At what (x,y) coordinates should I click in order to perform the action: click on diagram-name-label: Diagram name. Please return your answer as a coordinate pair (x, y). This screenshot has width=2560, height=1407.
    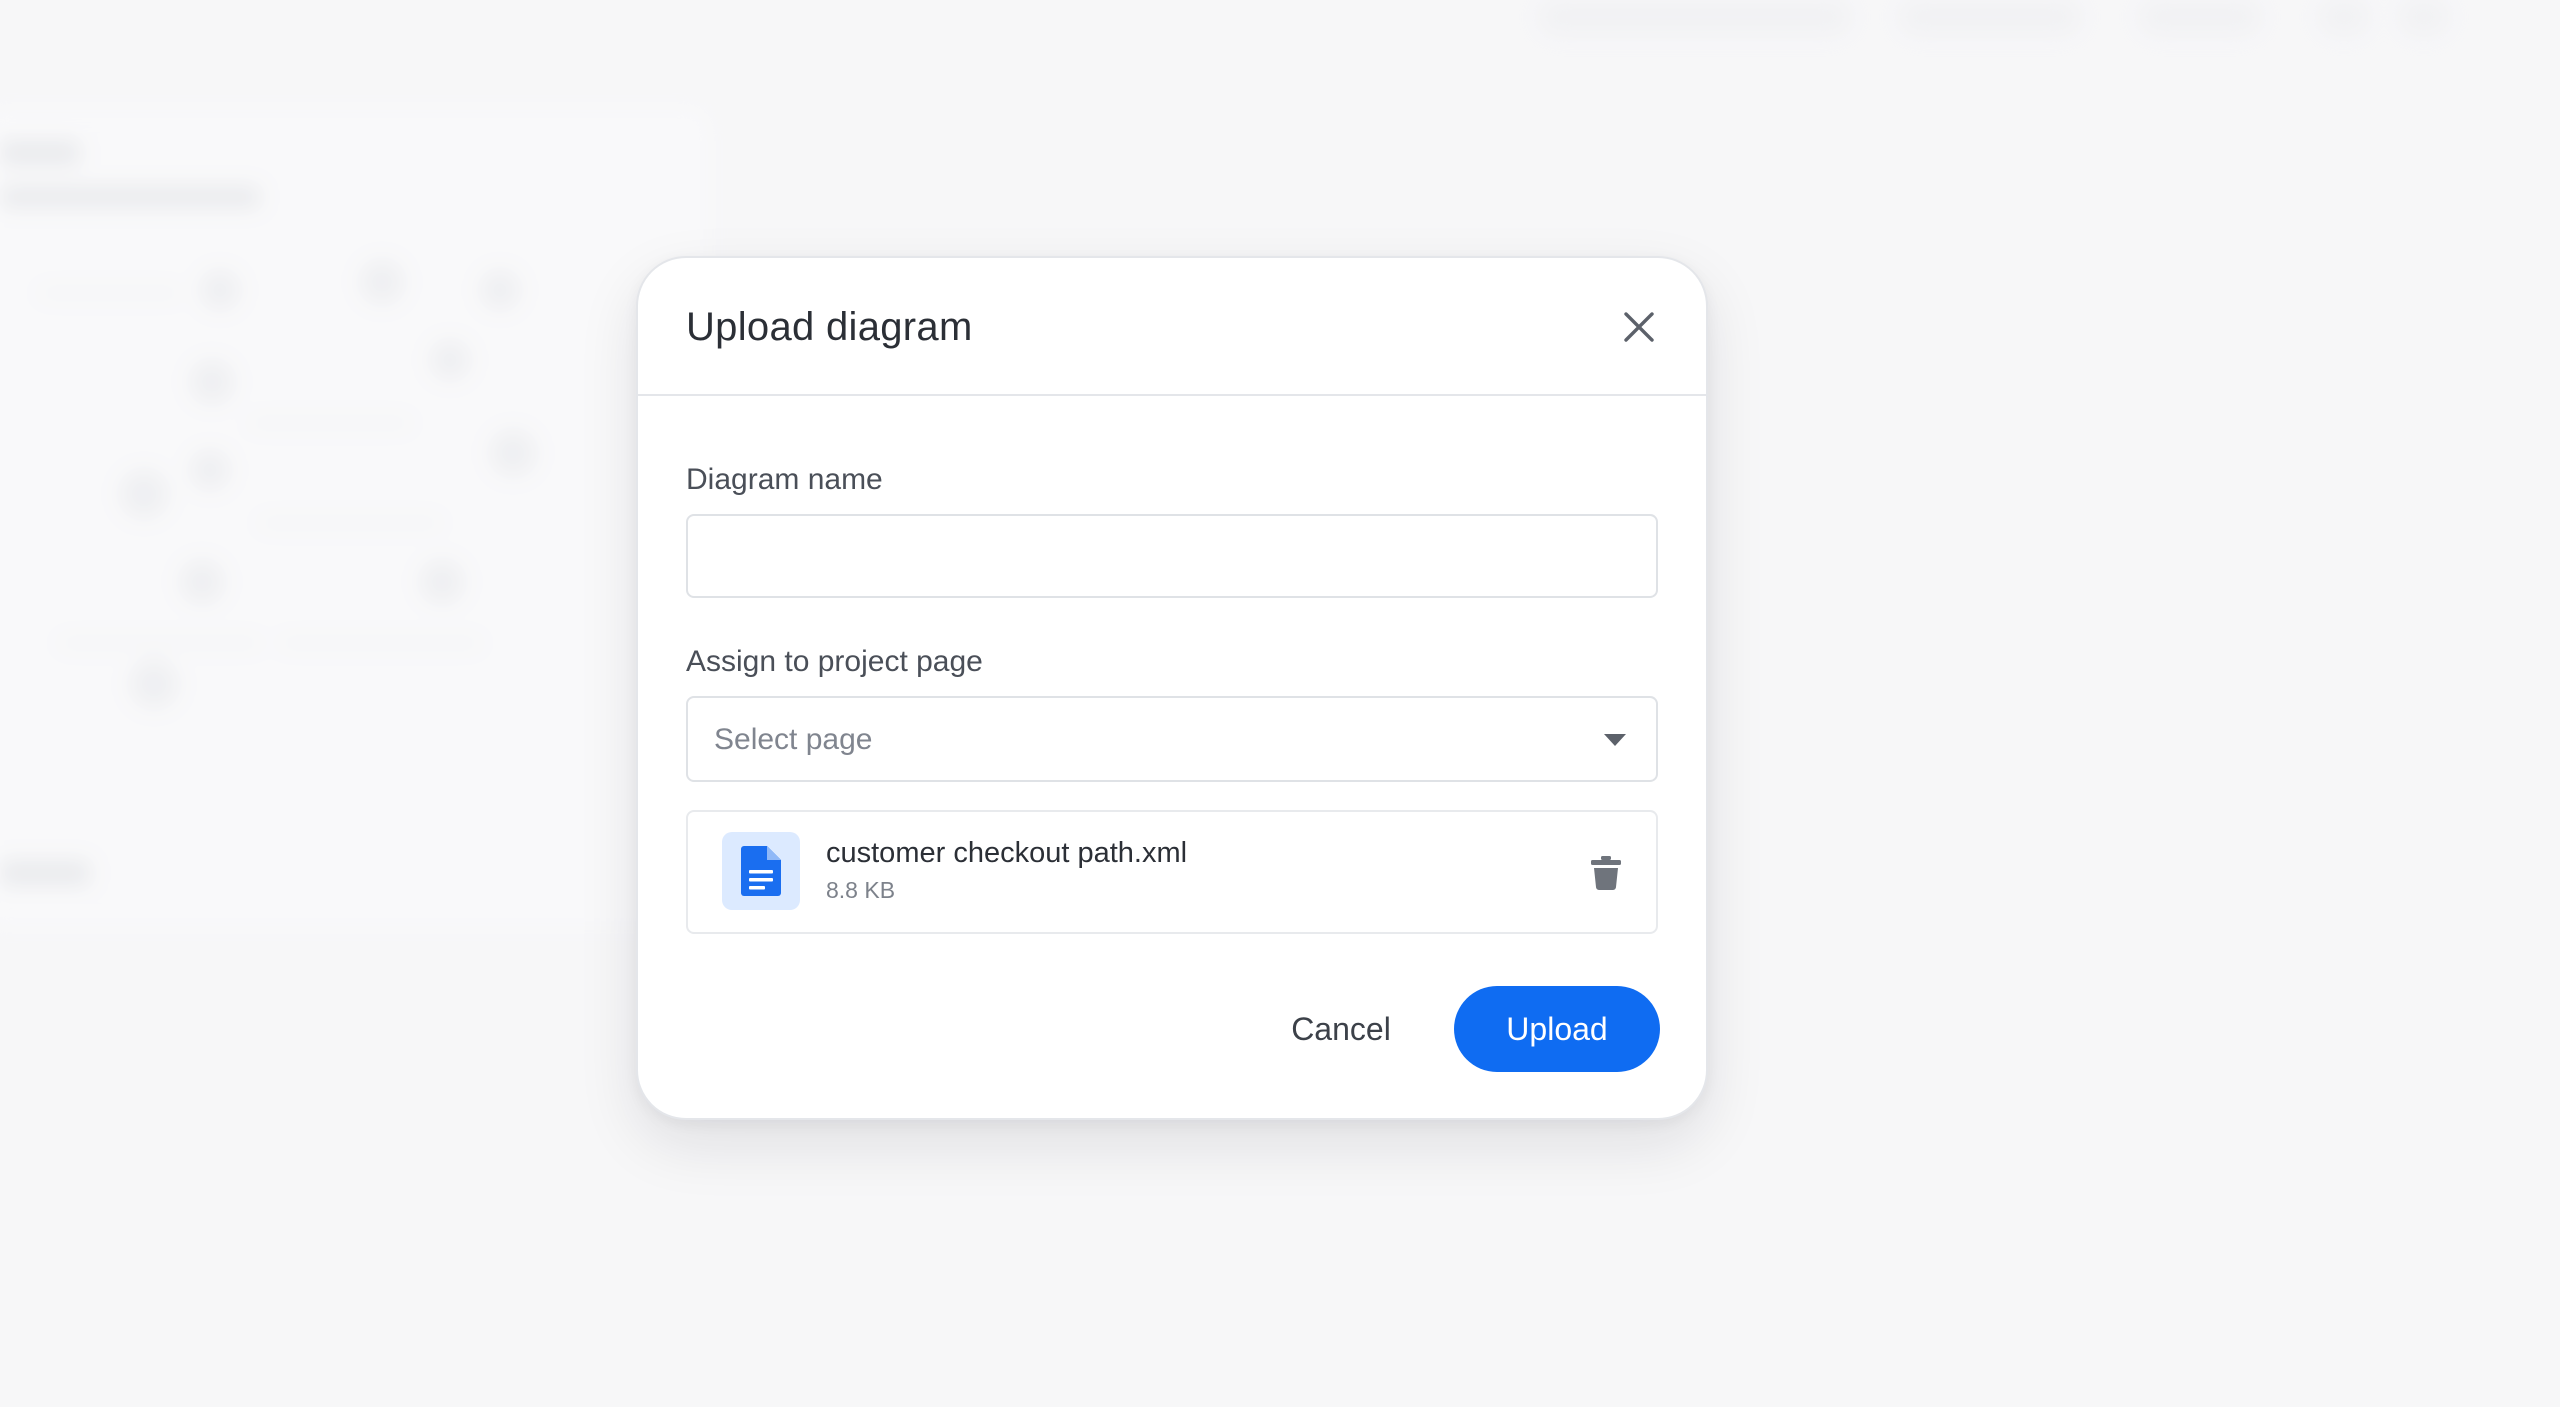
    Looking at the image, I should click on (784, 479).